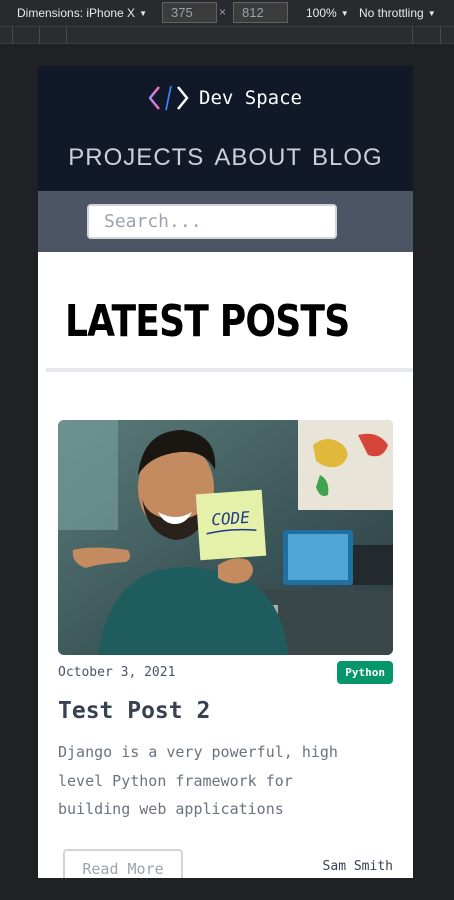  I want to click on read-more-button: Read More, so click(123, 863).